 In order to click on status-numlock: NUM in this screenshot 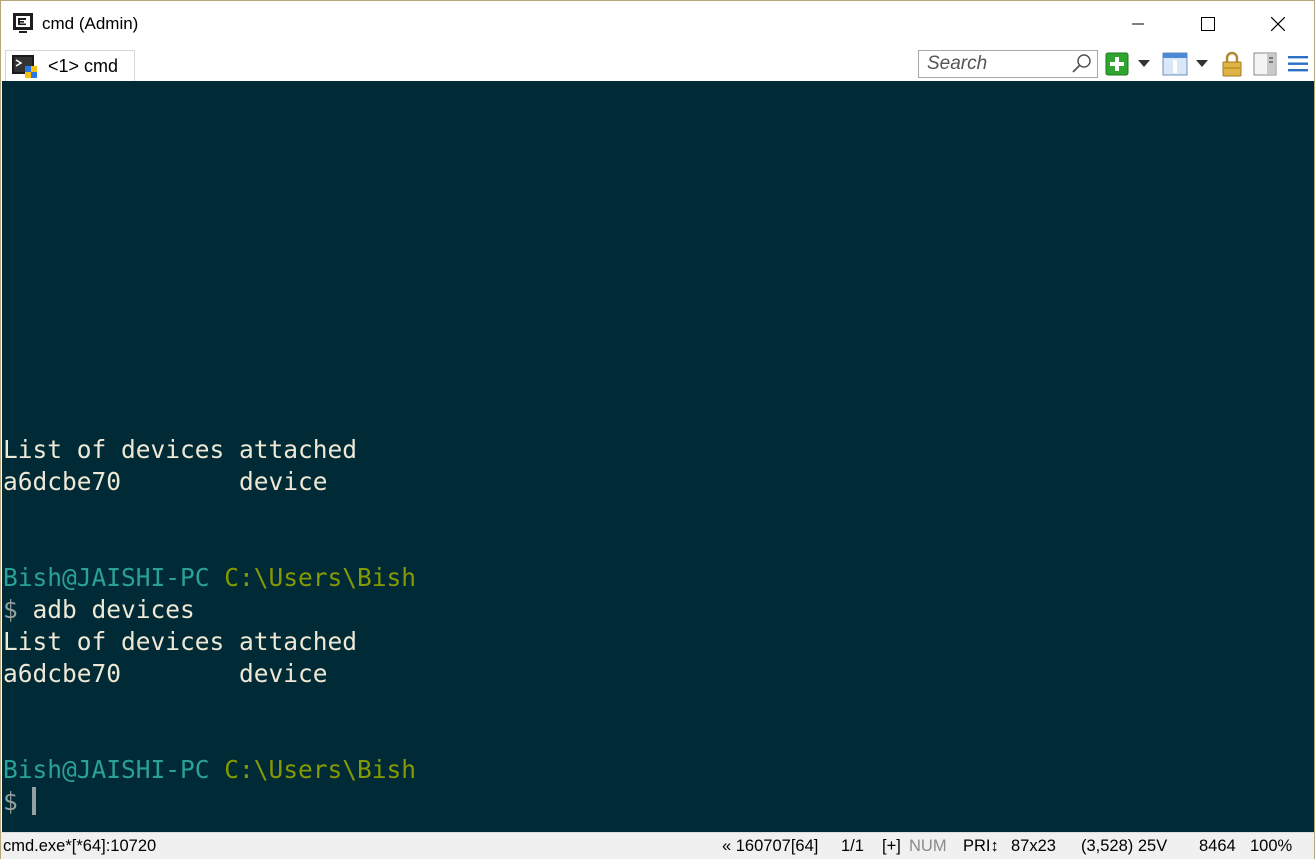, I will do `click(928, 846)`.